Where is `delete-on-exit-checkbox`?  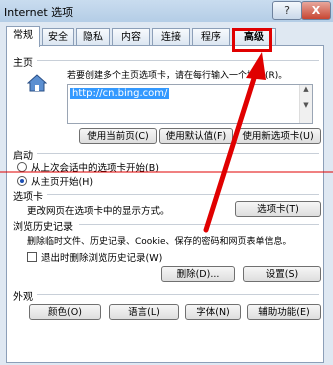 delete-on-exit-checkbox is located at coordinates (32, 257).